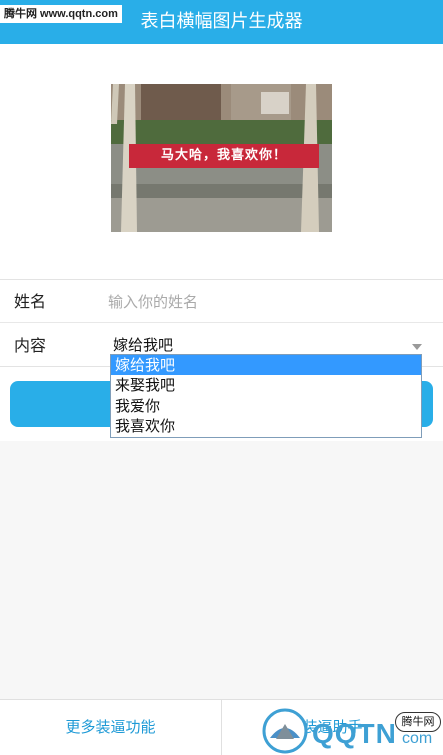 This screenshot has width=443, height=755. I want to click on content-label: 内容, so click(30, 345).